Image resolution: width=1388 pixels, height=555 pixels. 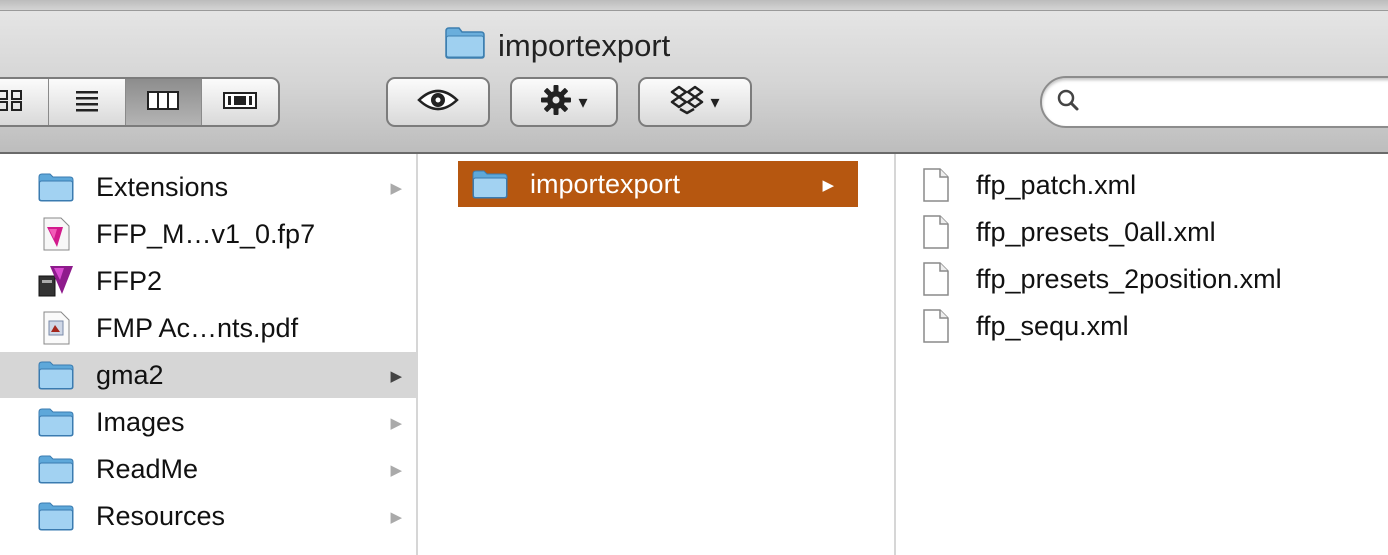 I want to click on list-item-ffp-m-v1-0: FFP_M…v1_0.fp7, so click(x=209, y=234).